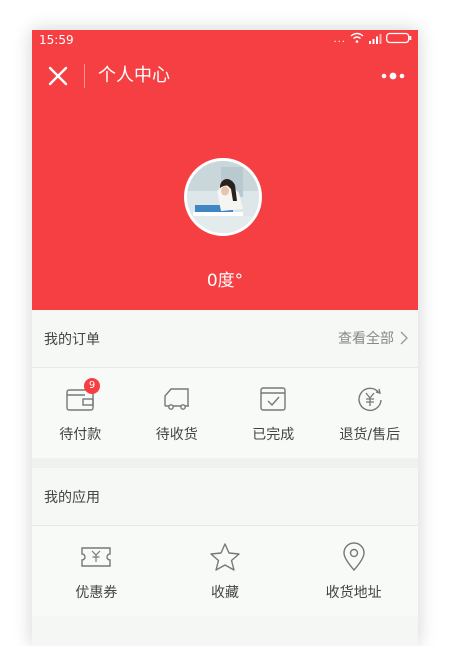  I want to click on orders-title: 我的订单, so click(72, 340).